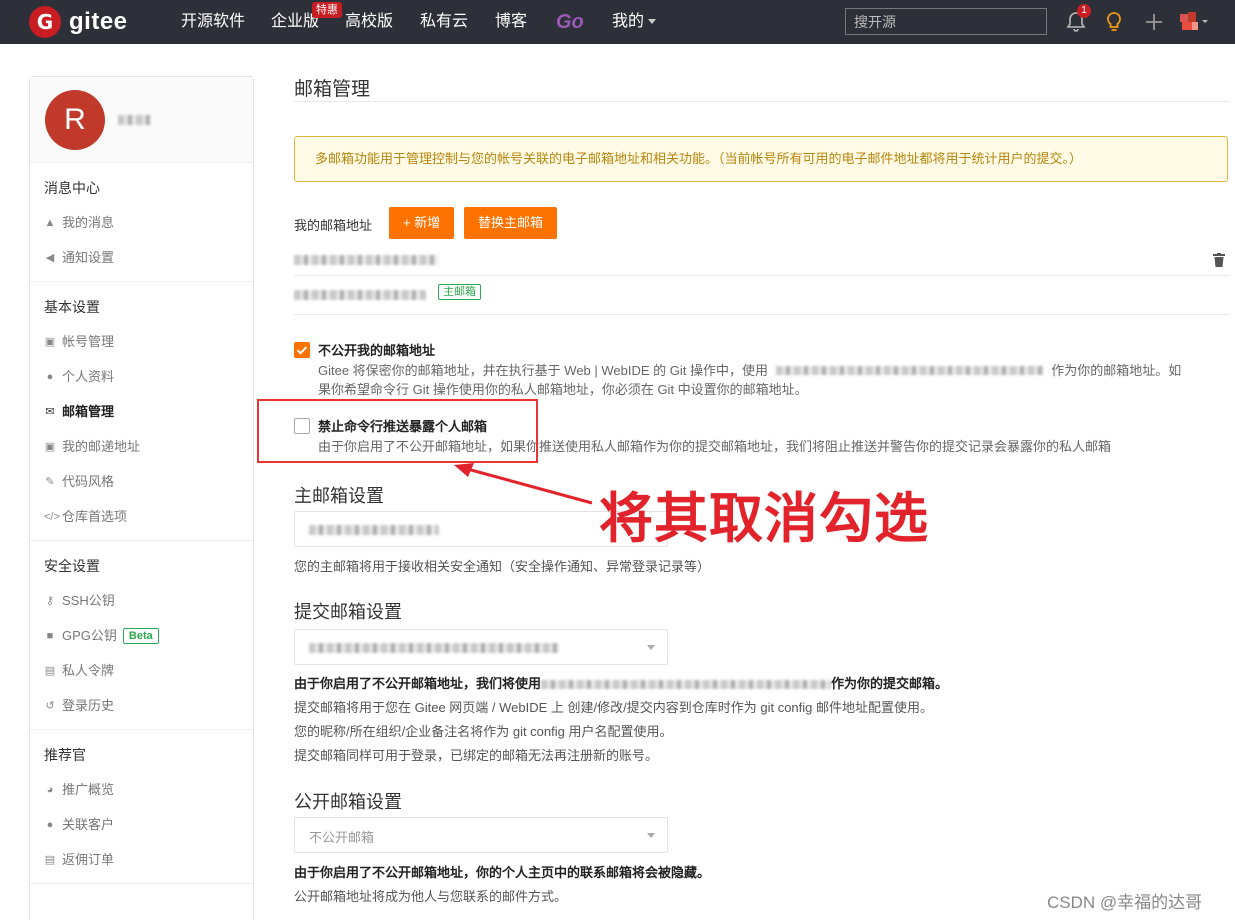 This screenshot has width=1235, height=920. I want to click on code-icon: </>, so click(52, 516).